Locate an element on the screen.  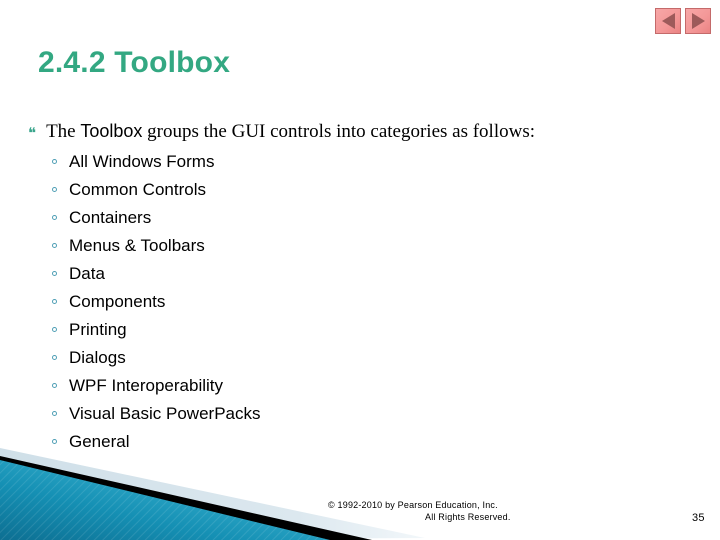
list-item-label: Data is located at coordinates (87, 273).